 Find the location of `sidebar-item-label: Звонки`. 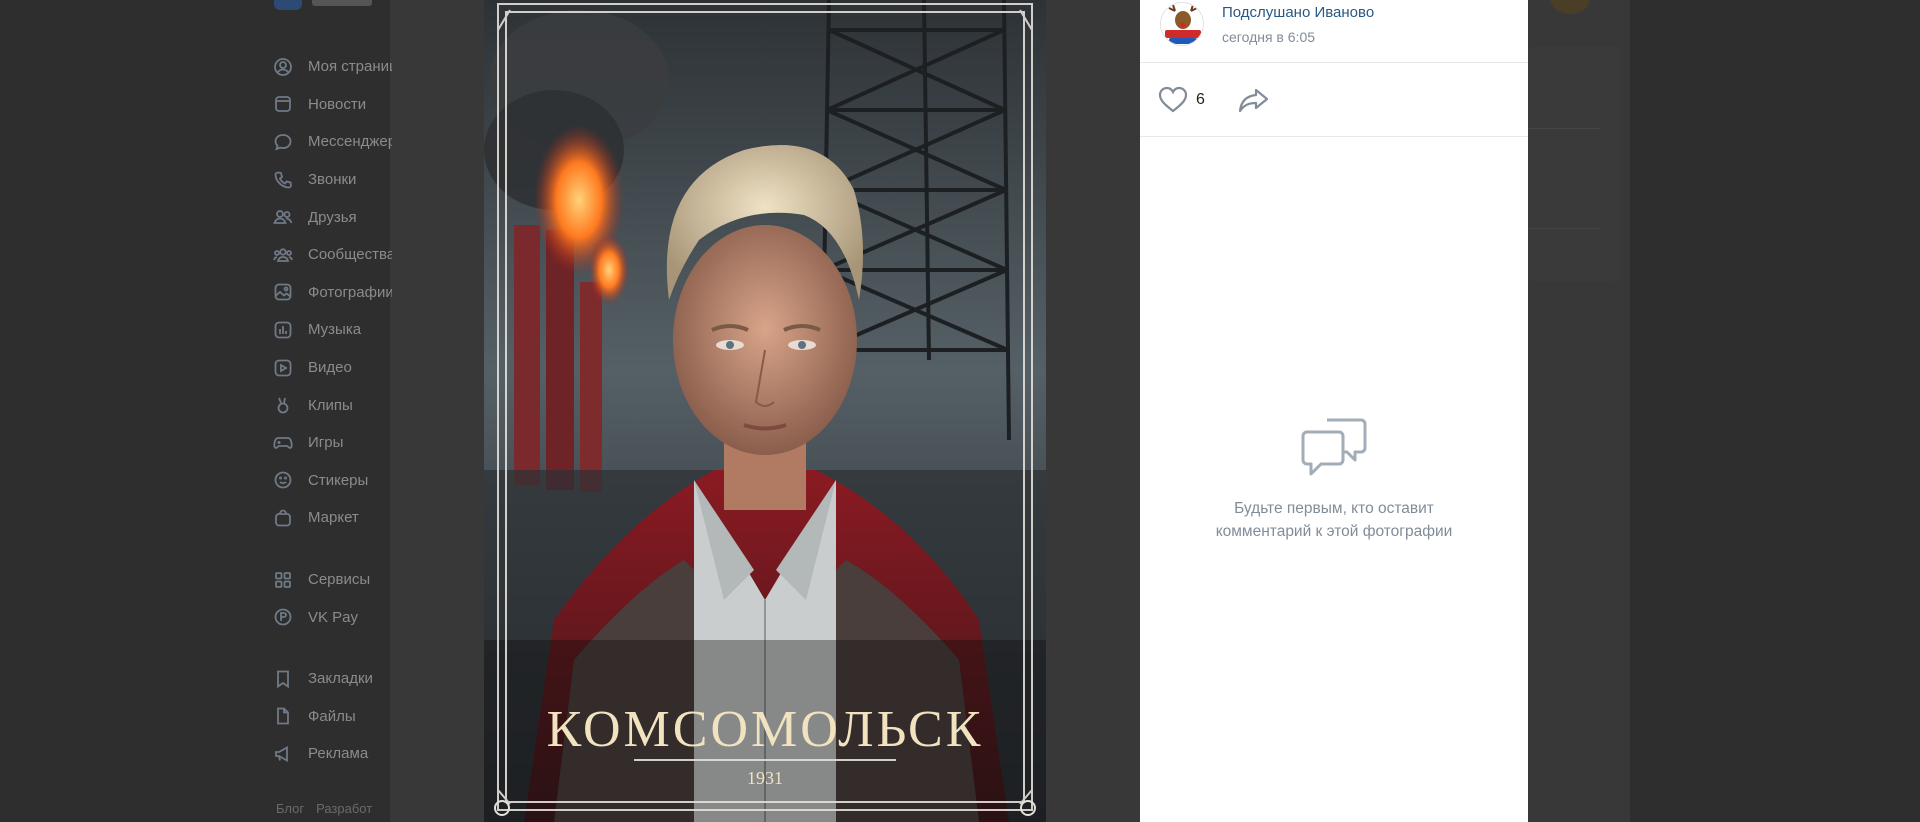

sidebar-item-label: Звонки is located at coordinates (332, 180).